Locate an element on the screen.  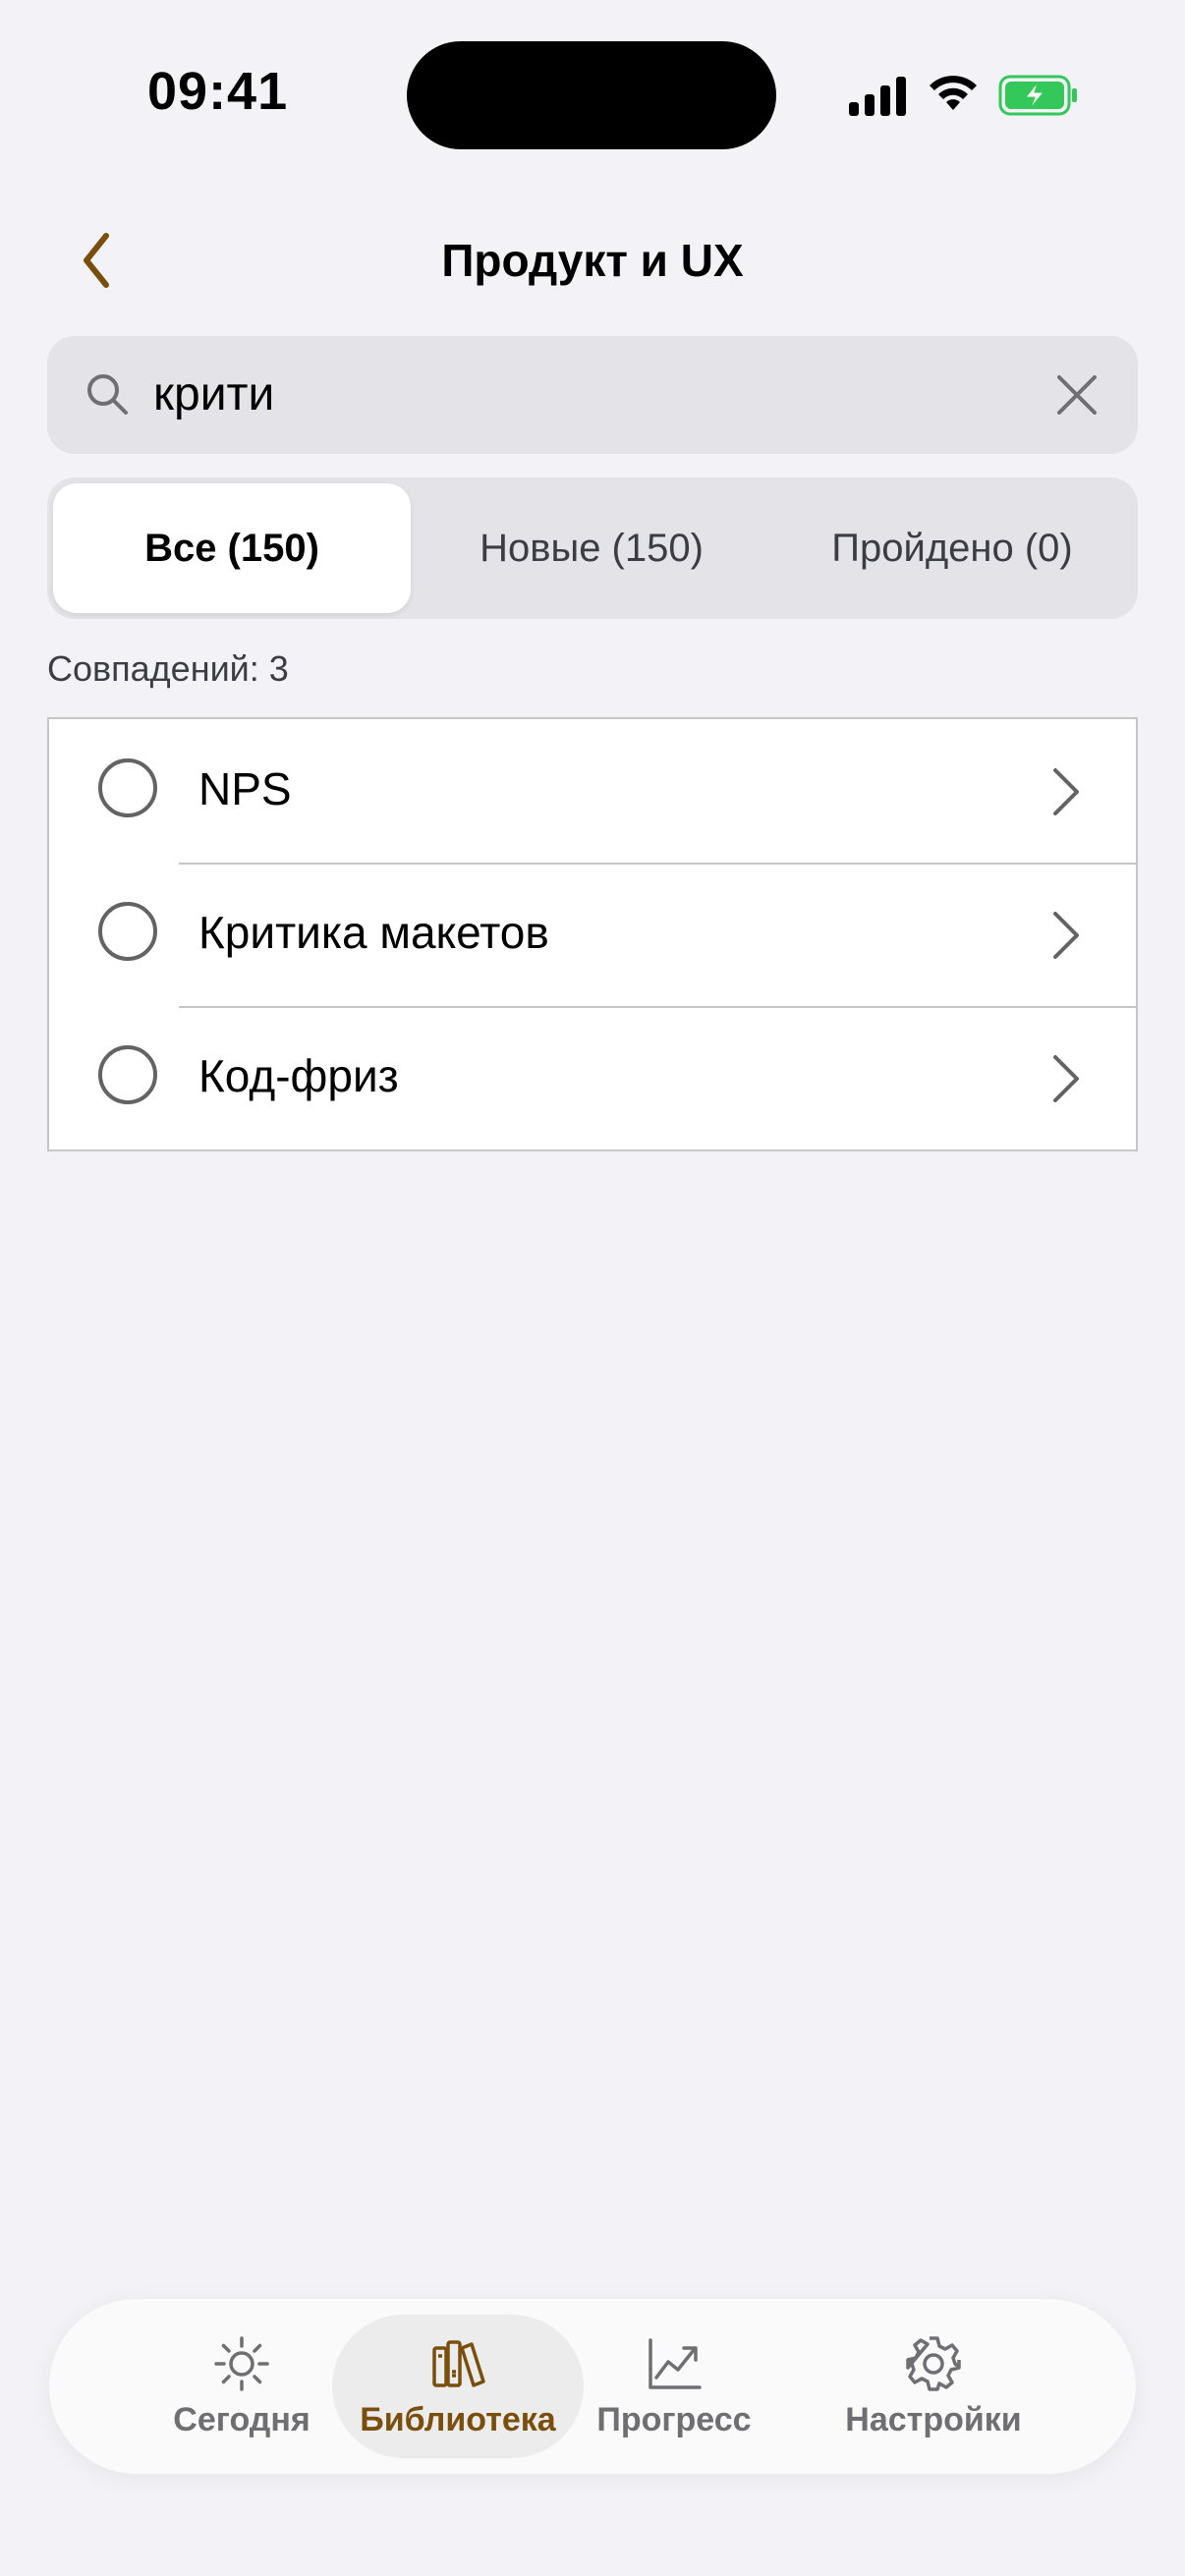
books-icon is located at coordinates (459, 2363).